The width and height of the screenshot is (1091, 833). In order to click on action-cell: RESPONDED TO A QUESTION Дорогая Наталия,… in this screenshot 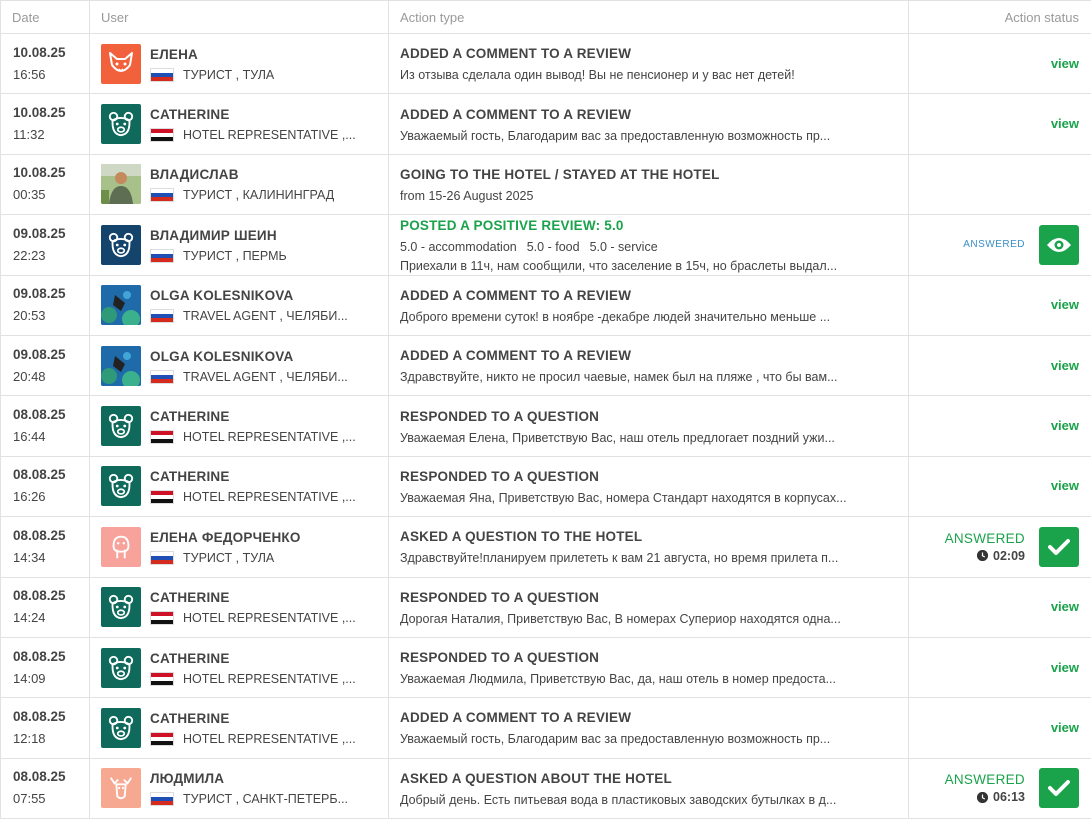, I will do `click(648, 607)`.